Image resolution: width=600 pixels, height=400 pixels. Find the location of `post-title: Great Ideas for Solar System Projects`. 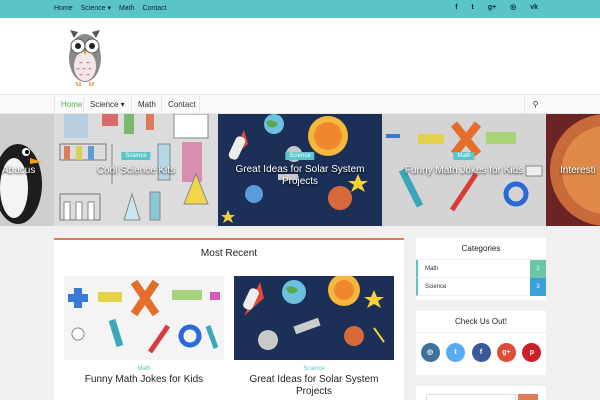

post-title: Great Ideas for Solar System Projects is located at coordinates (314, 386).